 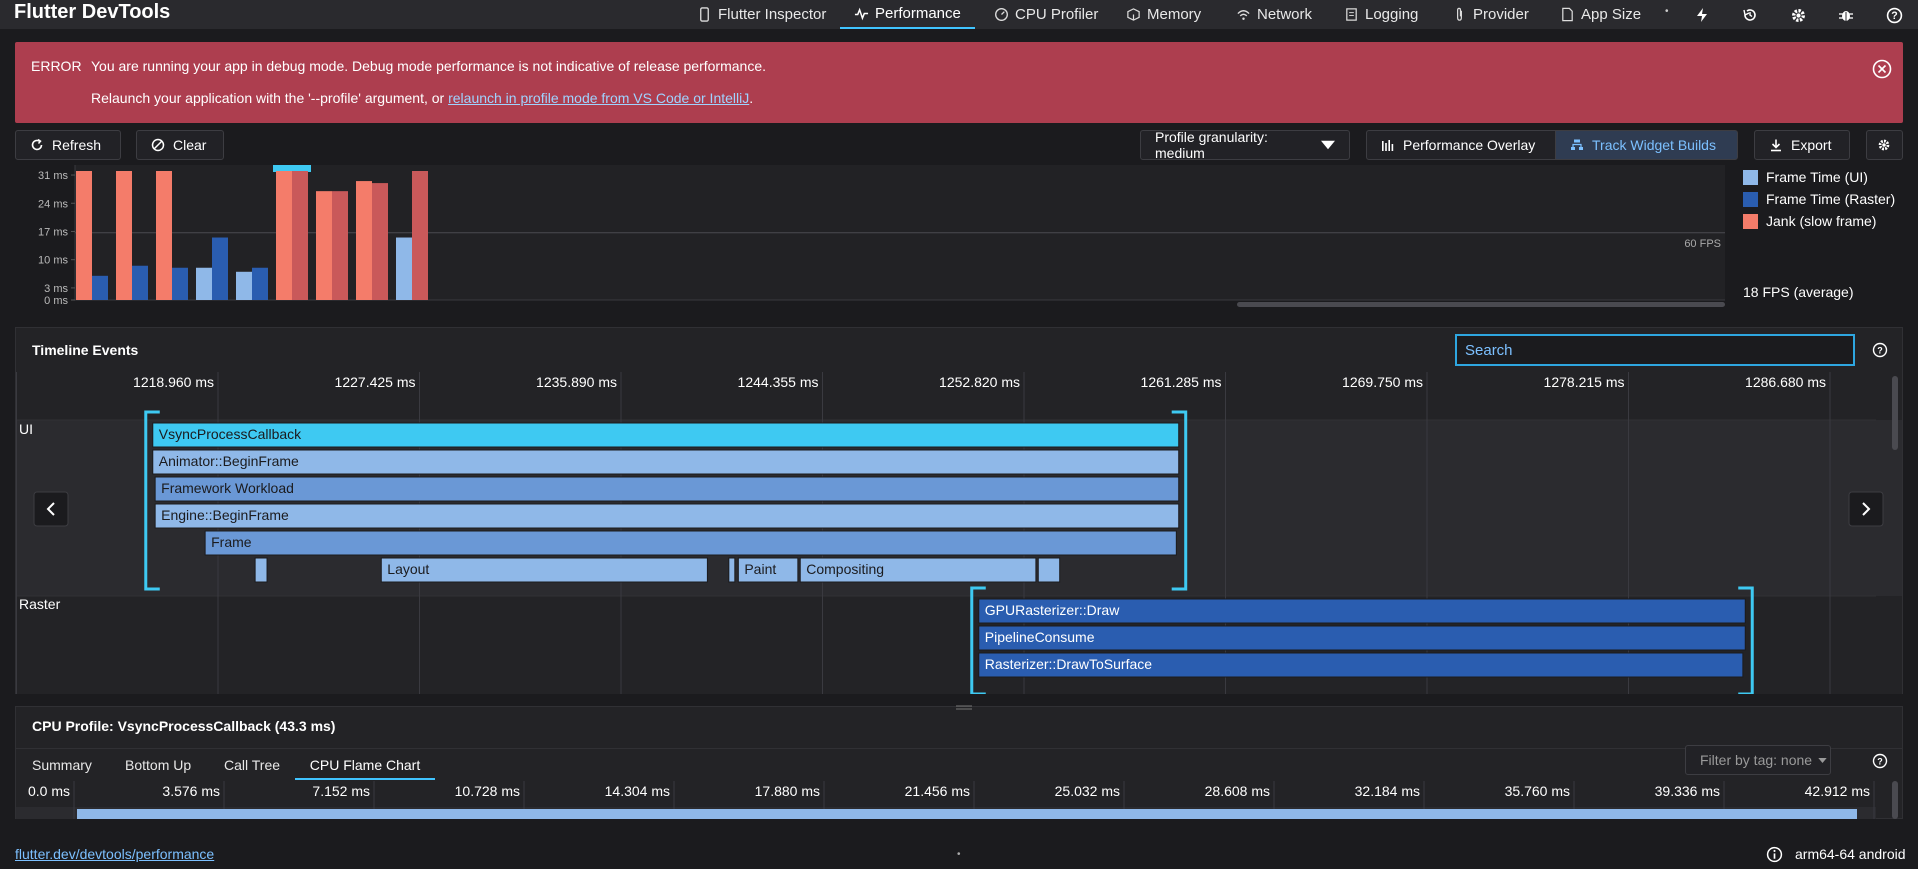 I want to click on timeline-settings-button, so click(x=1884, y=145).